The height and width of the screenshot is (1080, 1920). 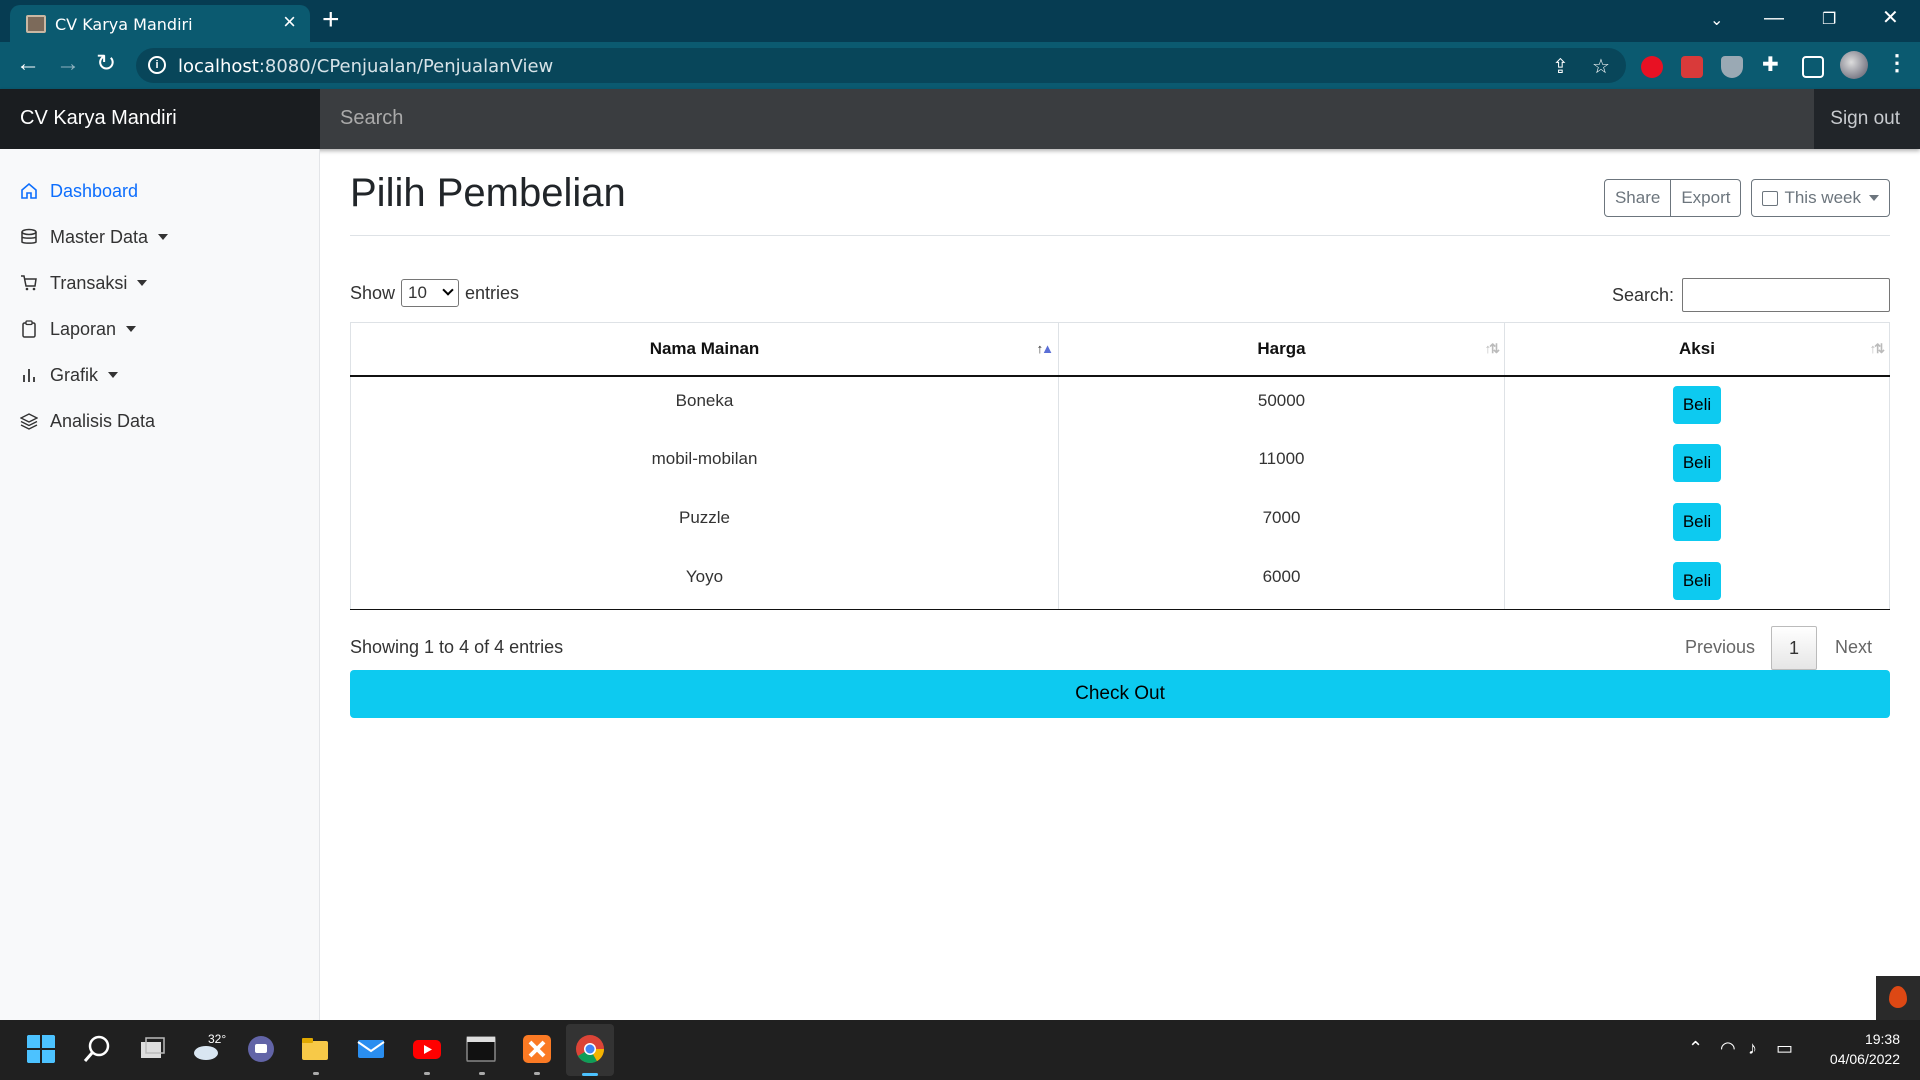 I want to click on search-label: Search:, so click(x=1642, y=294).